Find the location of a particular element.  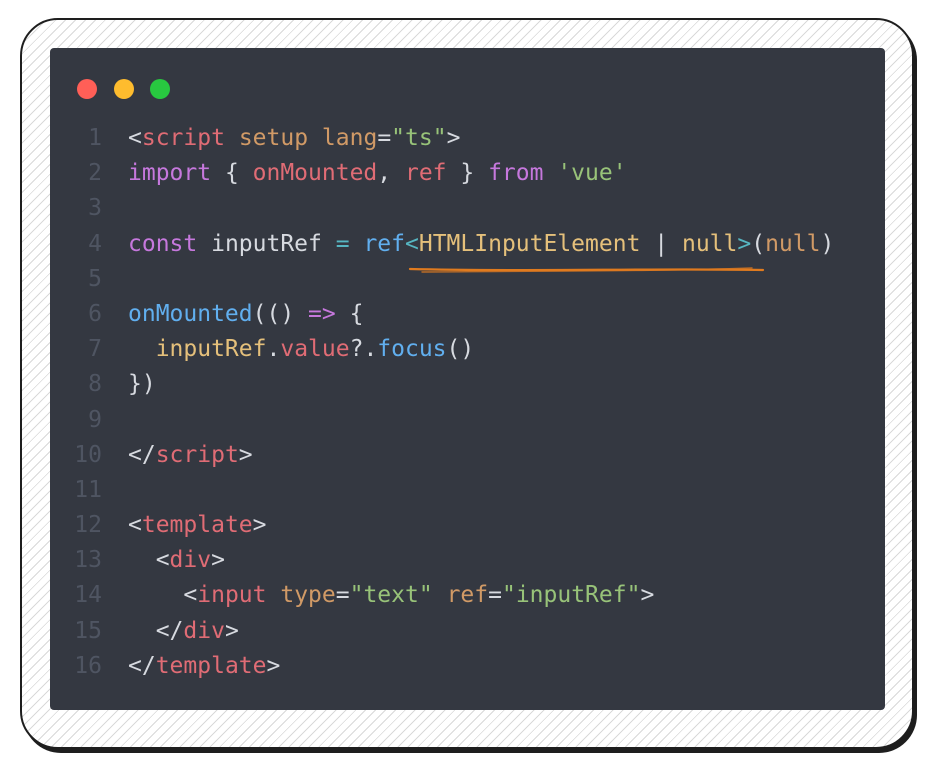

line-number: 13 is located at coordinates (88, 560).